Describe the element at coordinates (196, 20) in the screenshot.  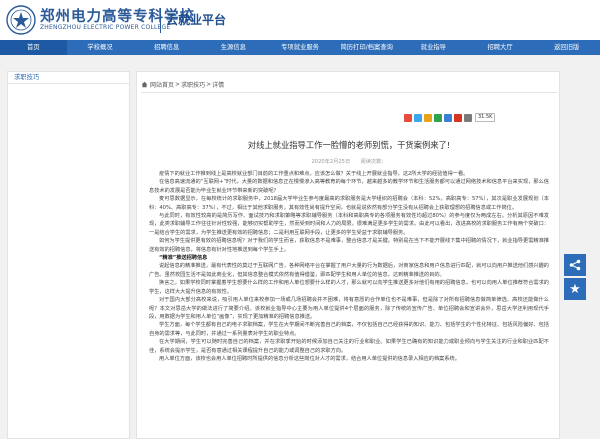
I see `platform-name: 云就业平台` at that location.